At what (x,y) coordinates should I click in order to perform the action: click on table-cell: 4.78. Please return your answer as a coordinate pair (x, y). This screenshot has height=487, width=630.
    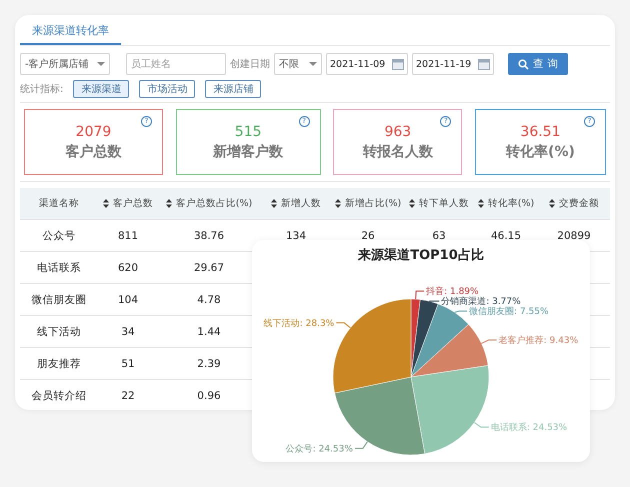
    Looking at the image, I should click on (209, 300).